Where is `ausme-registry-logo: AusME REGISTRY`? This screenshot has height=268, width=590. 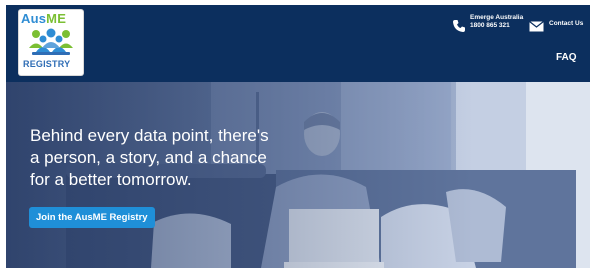
ausme-registry-logo: AusME REGISTRY is located at coordinates (51, 42).